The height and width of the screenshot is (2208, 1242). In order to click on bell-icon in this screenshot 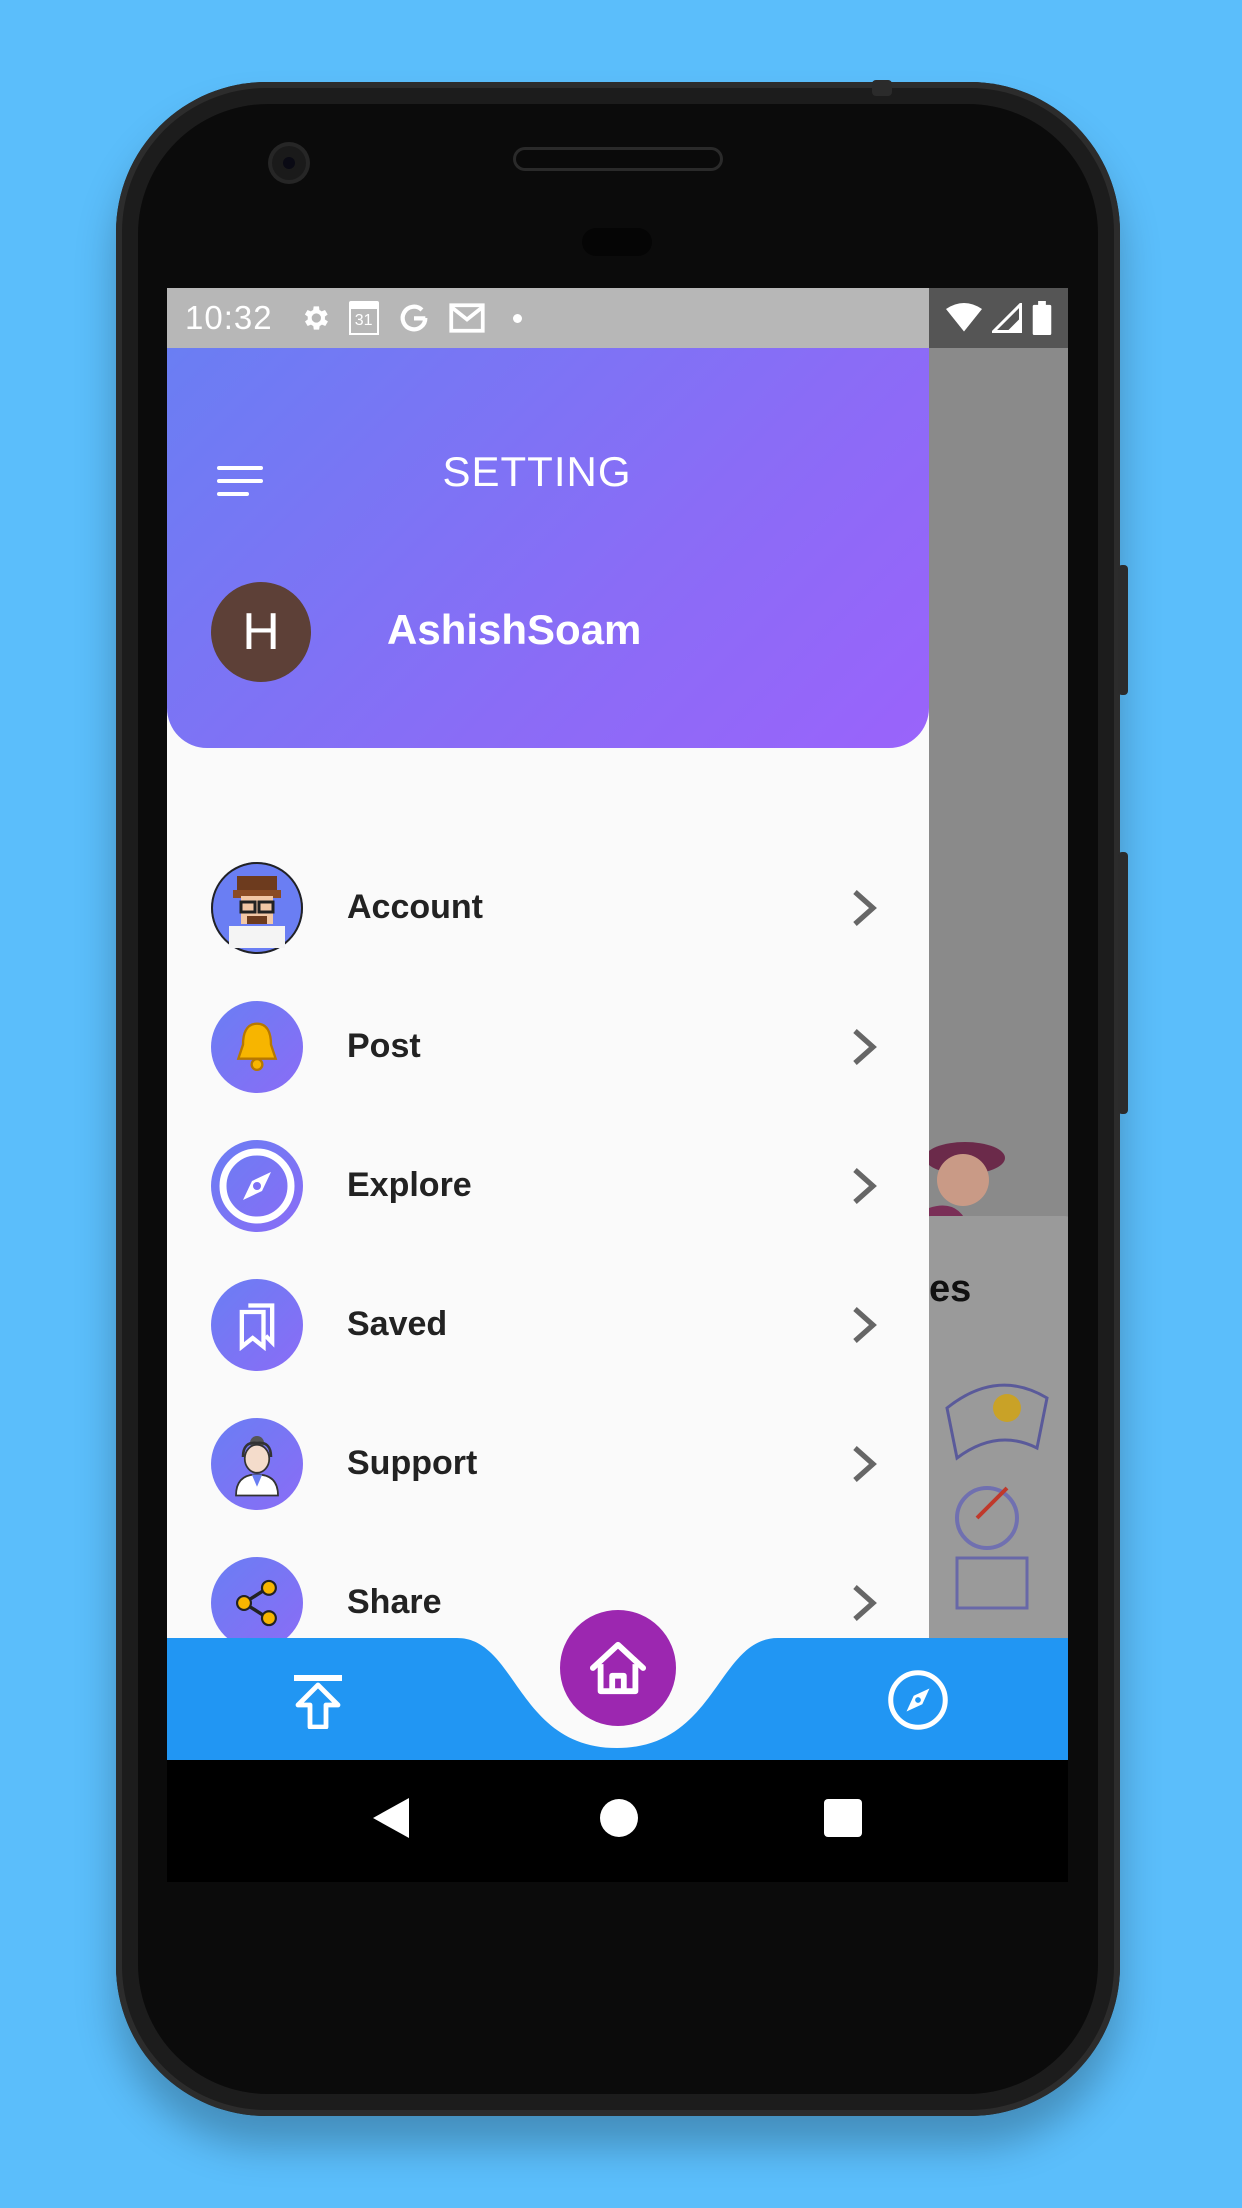, I will do `click(257, 1046)`.